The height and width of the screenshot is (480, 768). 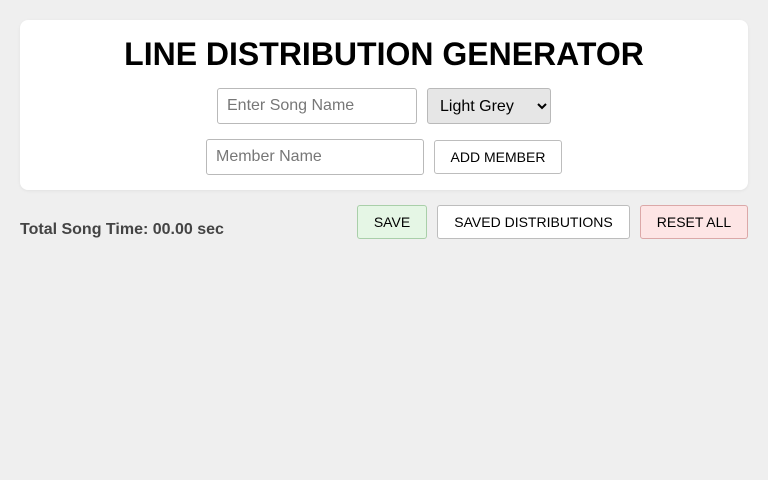 What do you see at coordinates (489, 106) in the screenshot?
I see `color-theme-select: Light Grey` at bounding box center [489, 106].